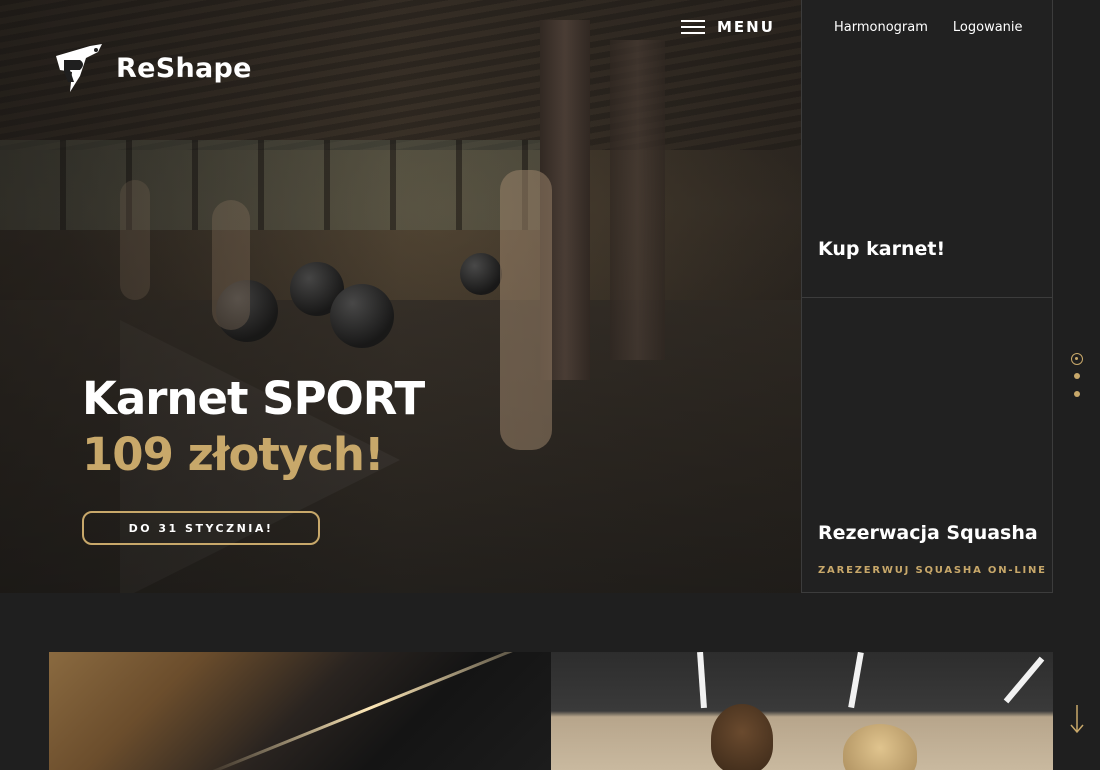  What do you see at coordinates (802, 711) in the screenshot?
I see `gallery-tile-people` at bounding box center [802, 711].